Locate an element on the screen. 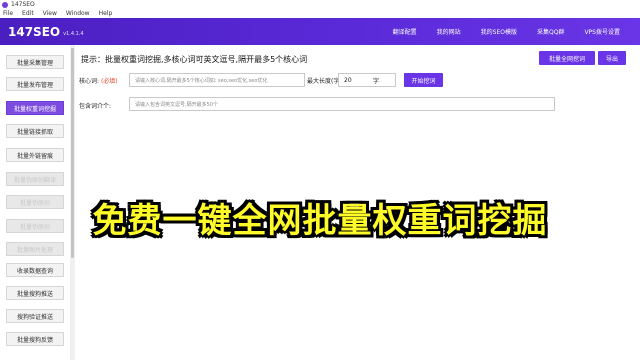 Image resolution: width=640 pixels, height=360 pixels. start-mining-button: 开始挖词 is located at coordinates (423, 80).